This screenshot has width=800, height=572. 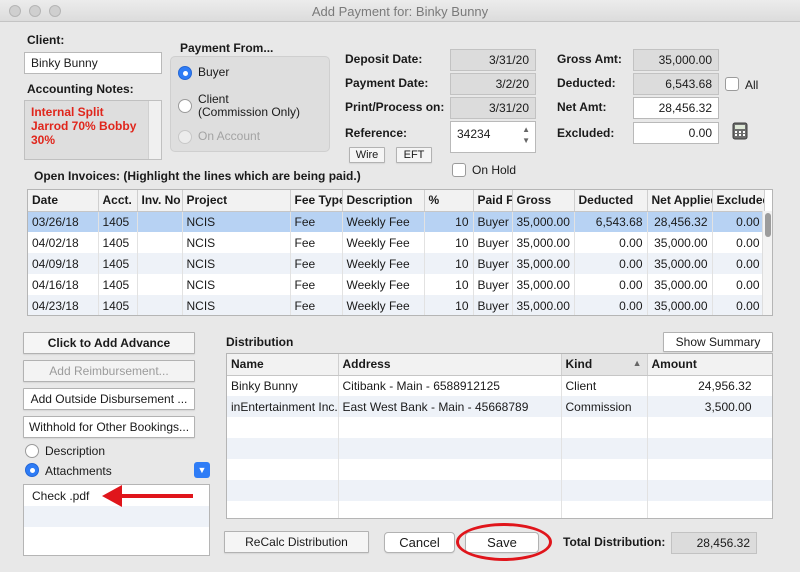 I want to click on cell-deducted: 0.00, so click(x=611, y=263).